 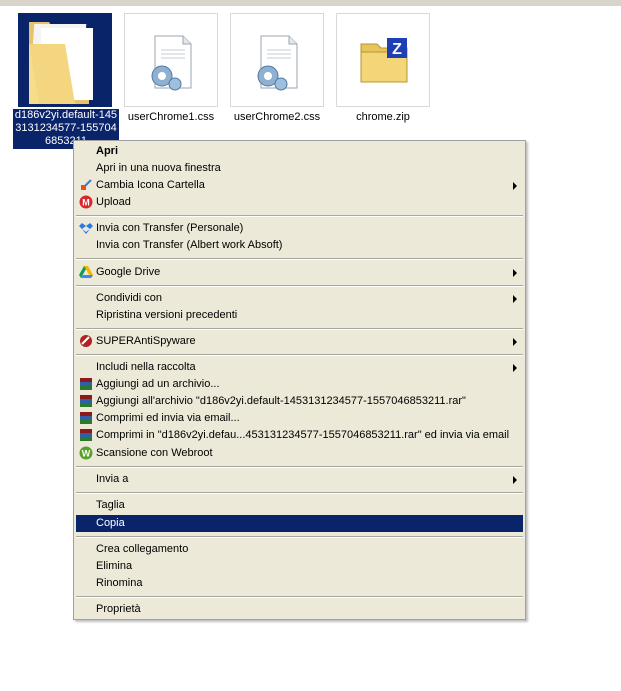 I want to click on menu-item-upload: M Upload, so click(x=299, y=202).